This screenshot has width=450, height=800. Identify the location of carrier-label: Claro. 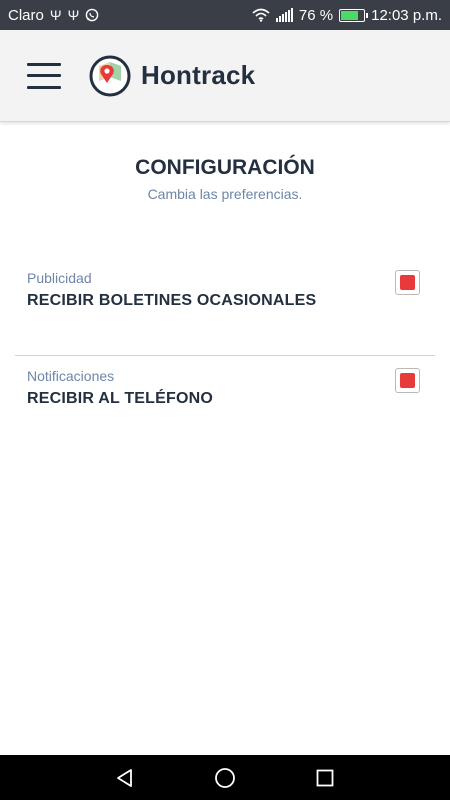
(26, 15).